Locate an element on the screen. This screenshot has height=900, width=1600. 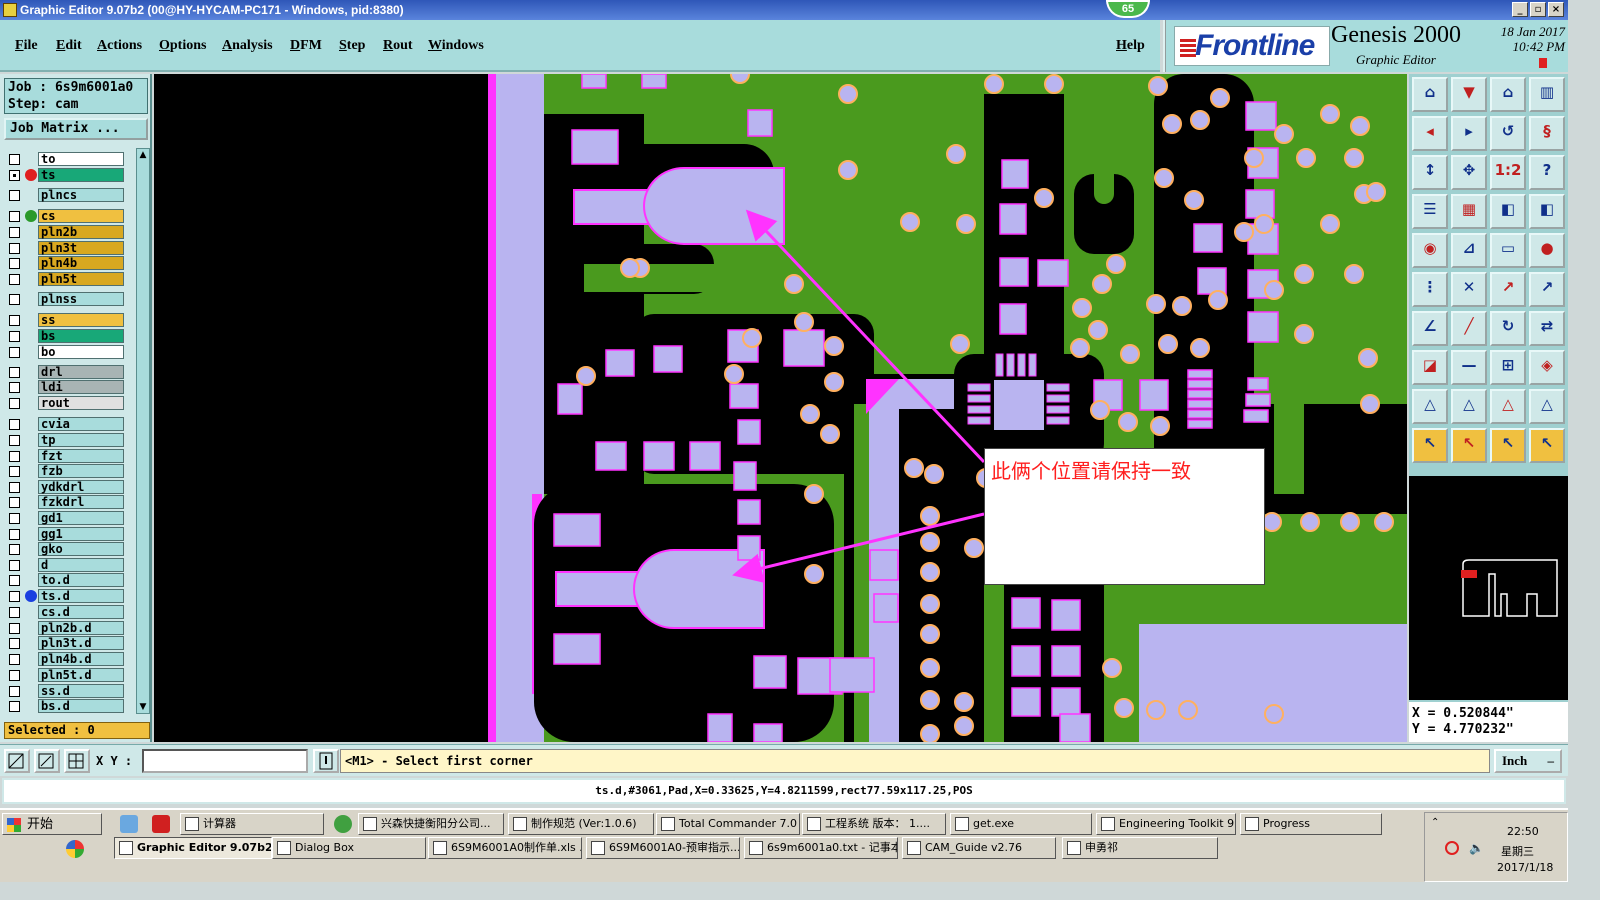
angle-tool-button: ∠ is located at coordinates (1430, 328).